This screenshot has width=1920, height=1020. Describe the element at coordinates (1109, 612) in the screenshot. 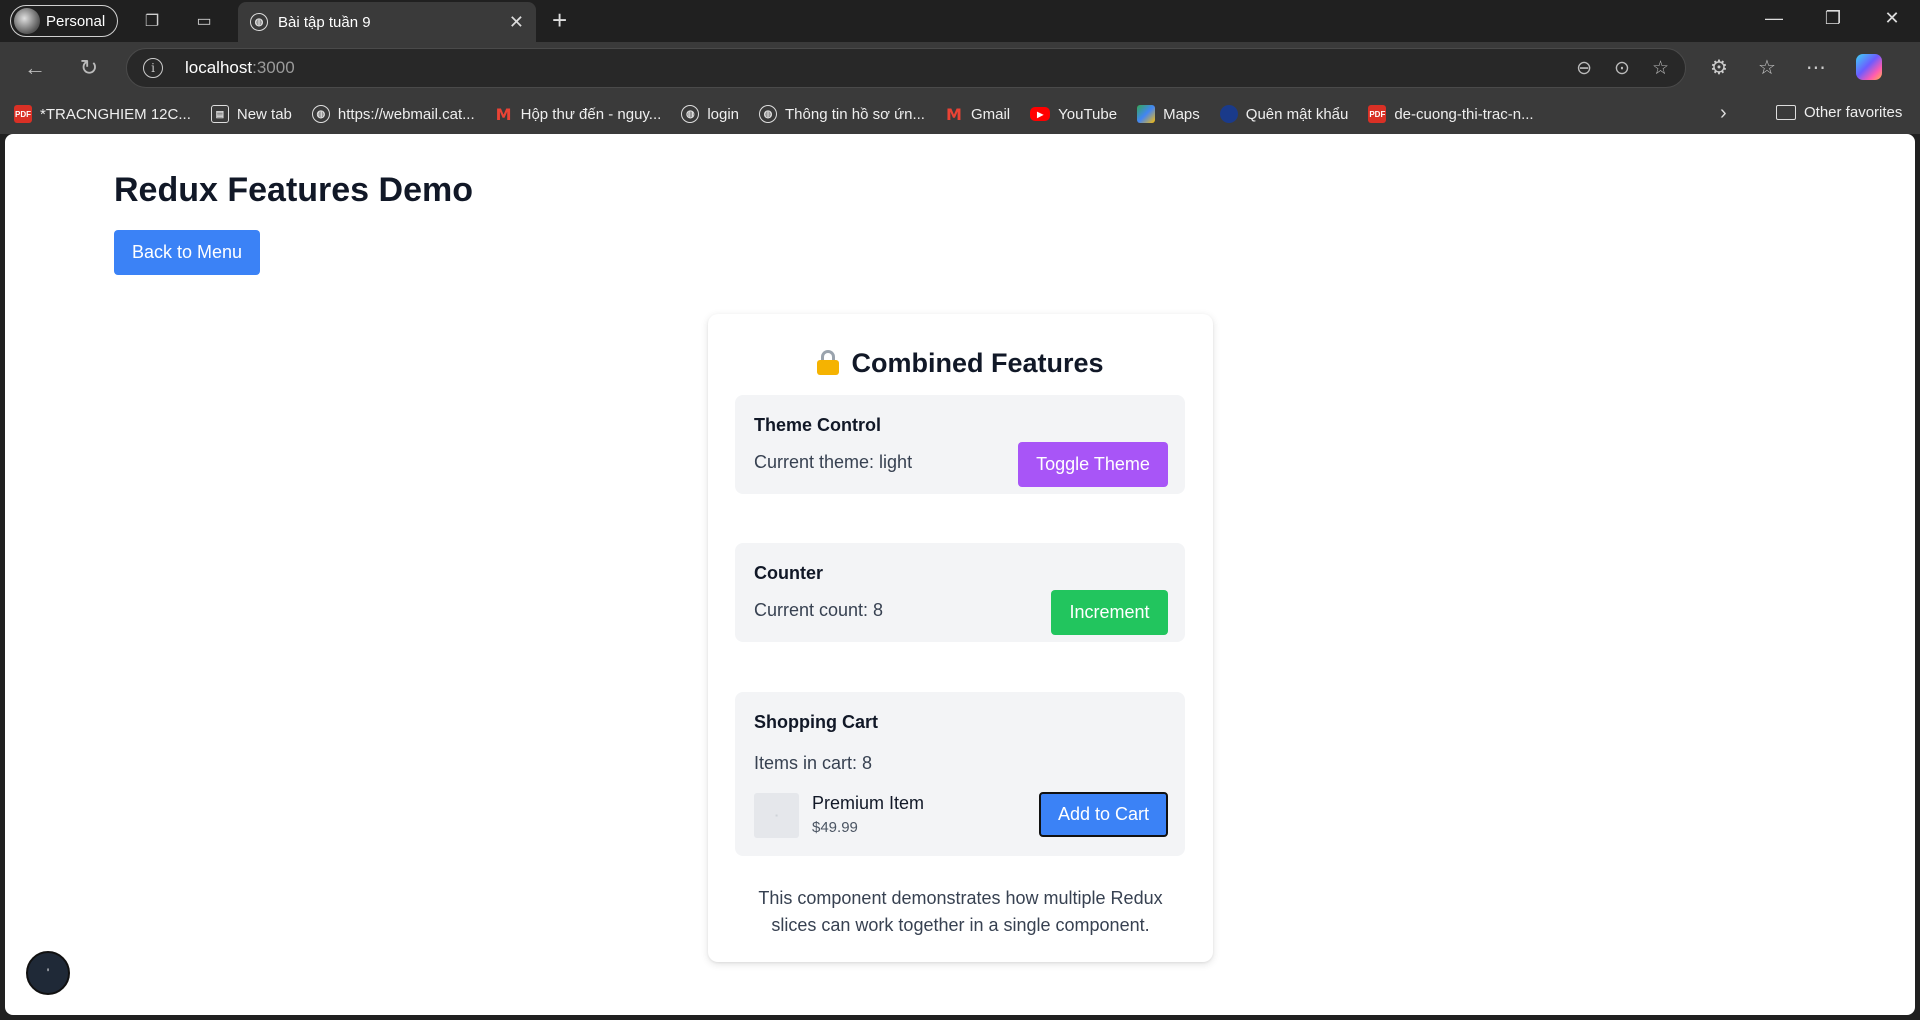

I see `increment-button: Increment` at that location.